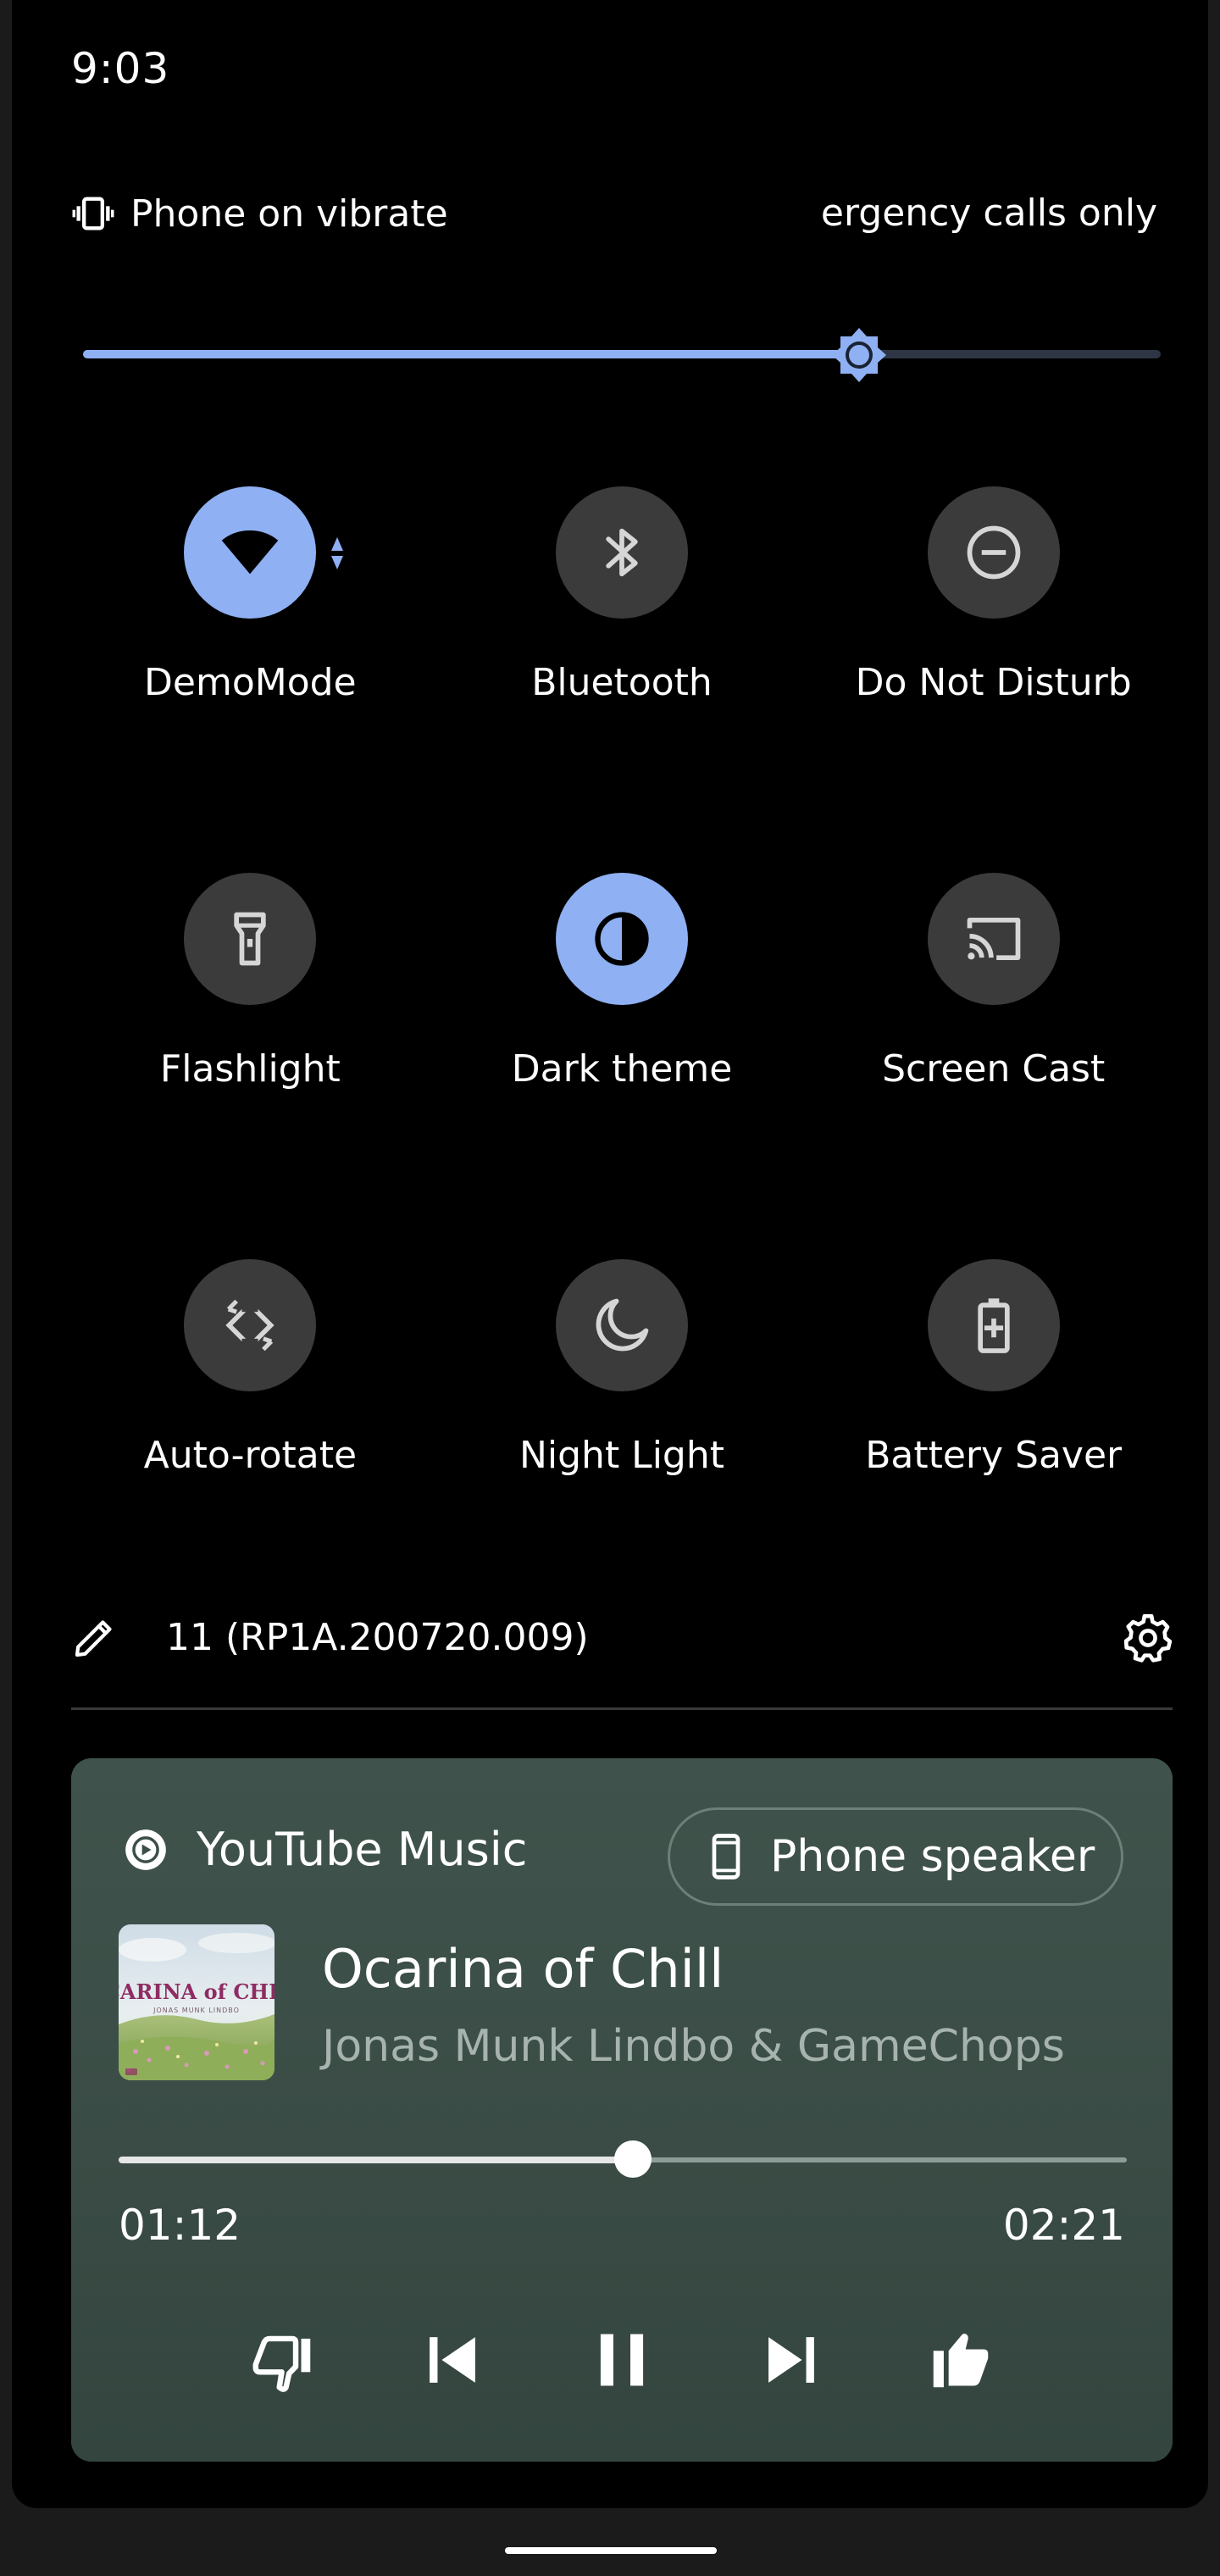  I want to click on edit-icon, so click(95, 1637).